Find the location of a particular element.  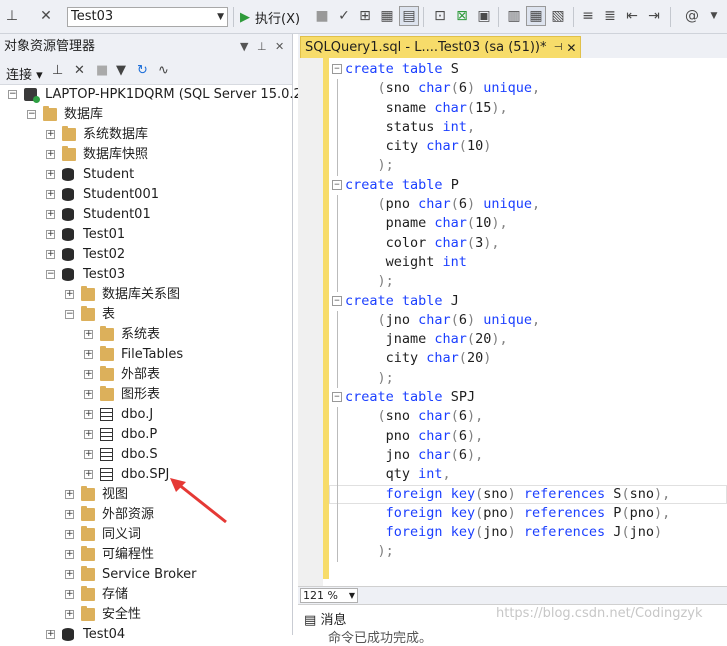

tree-node: + Test02 is located at coordinates (146, 255).